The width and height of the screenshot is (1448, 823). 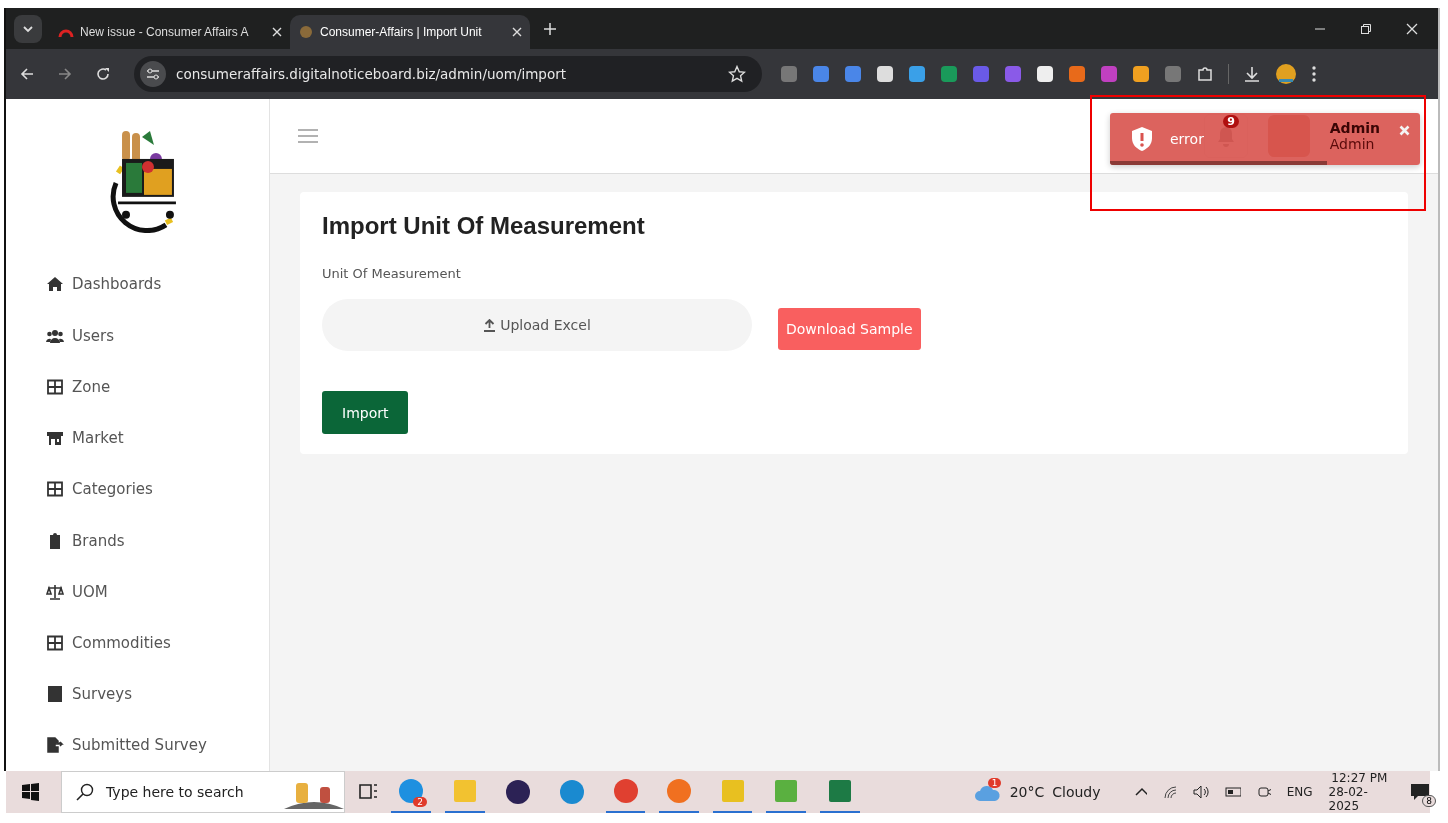 What do you see at coordinates (1366, 28) in the screenshot?
I see `restore-icon` at bounding box center [1366, 28].